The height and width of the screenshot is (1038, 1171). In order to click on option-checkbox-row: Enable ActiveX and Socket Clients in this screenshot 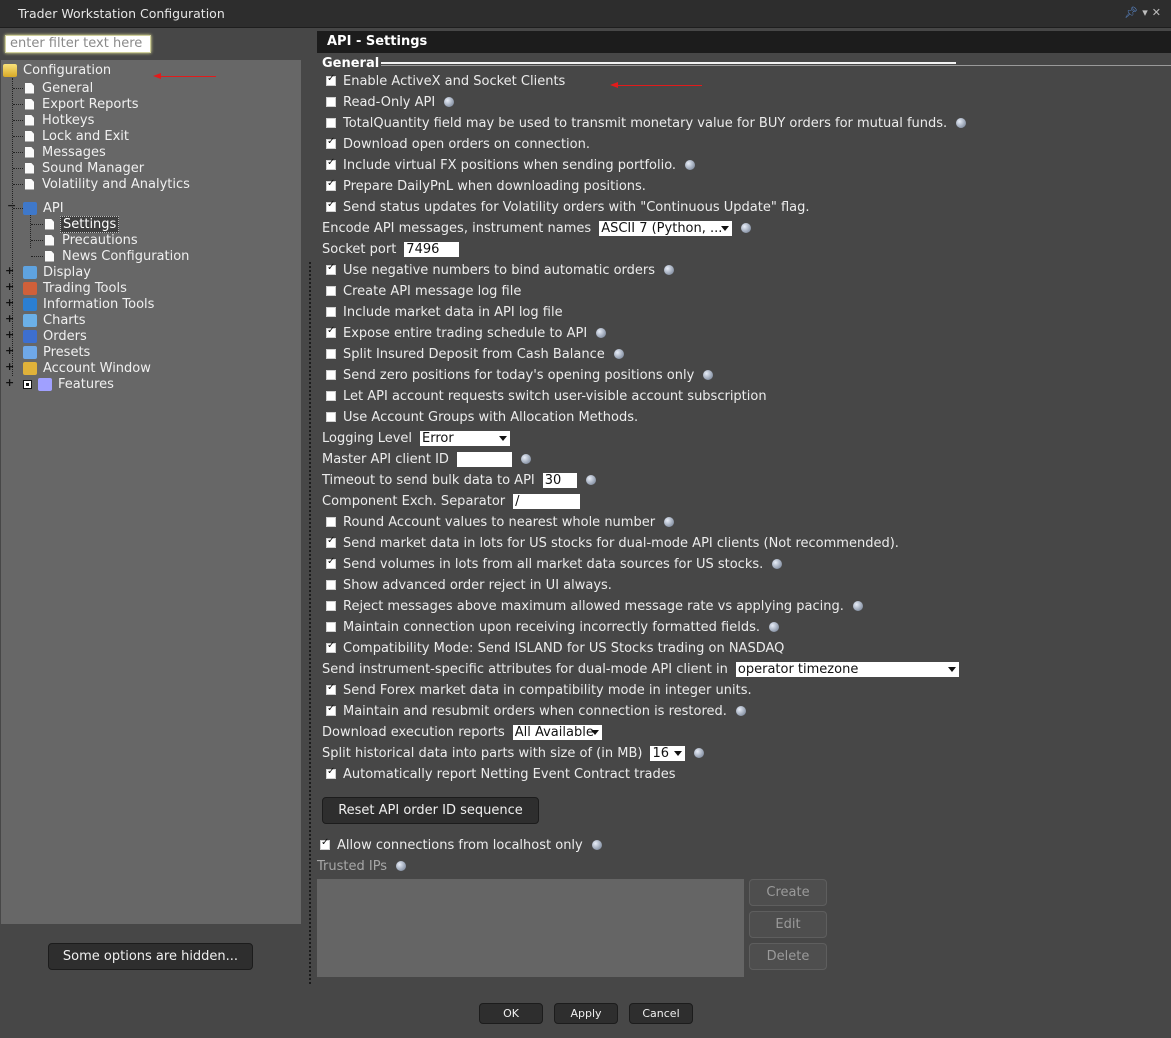, I will do `click(445, 81)`.